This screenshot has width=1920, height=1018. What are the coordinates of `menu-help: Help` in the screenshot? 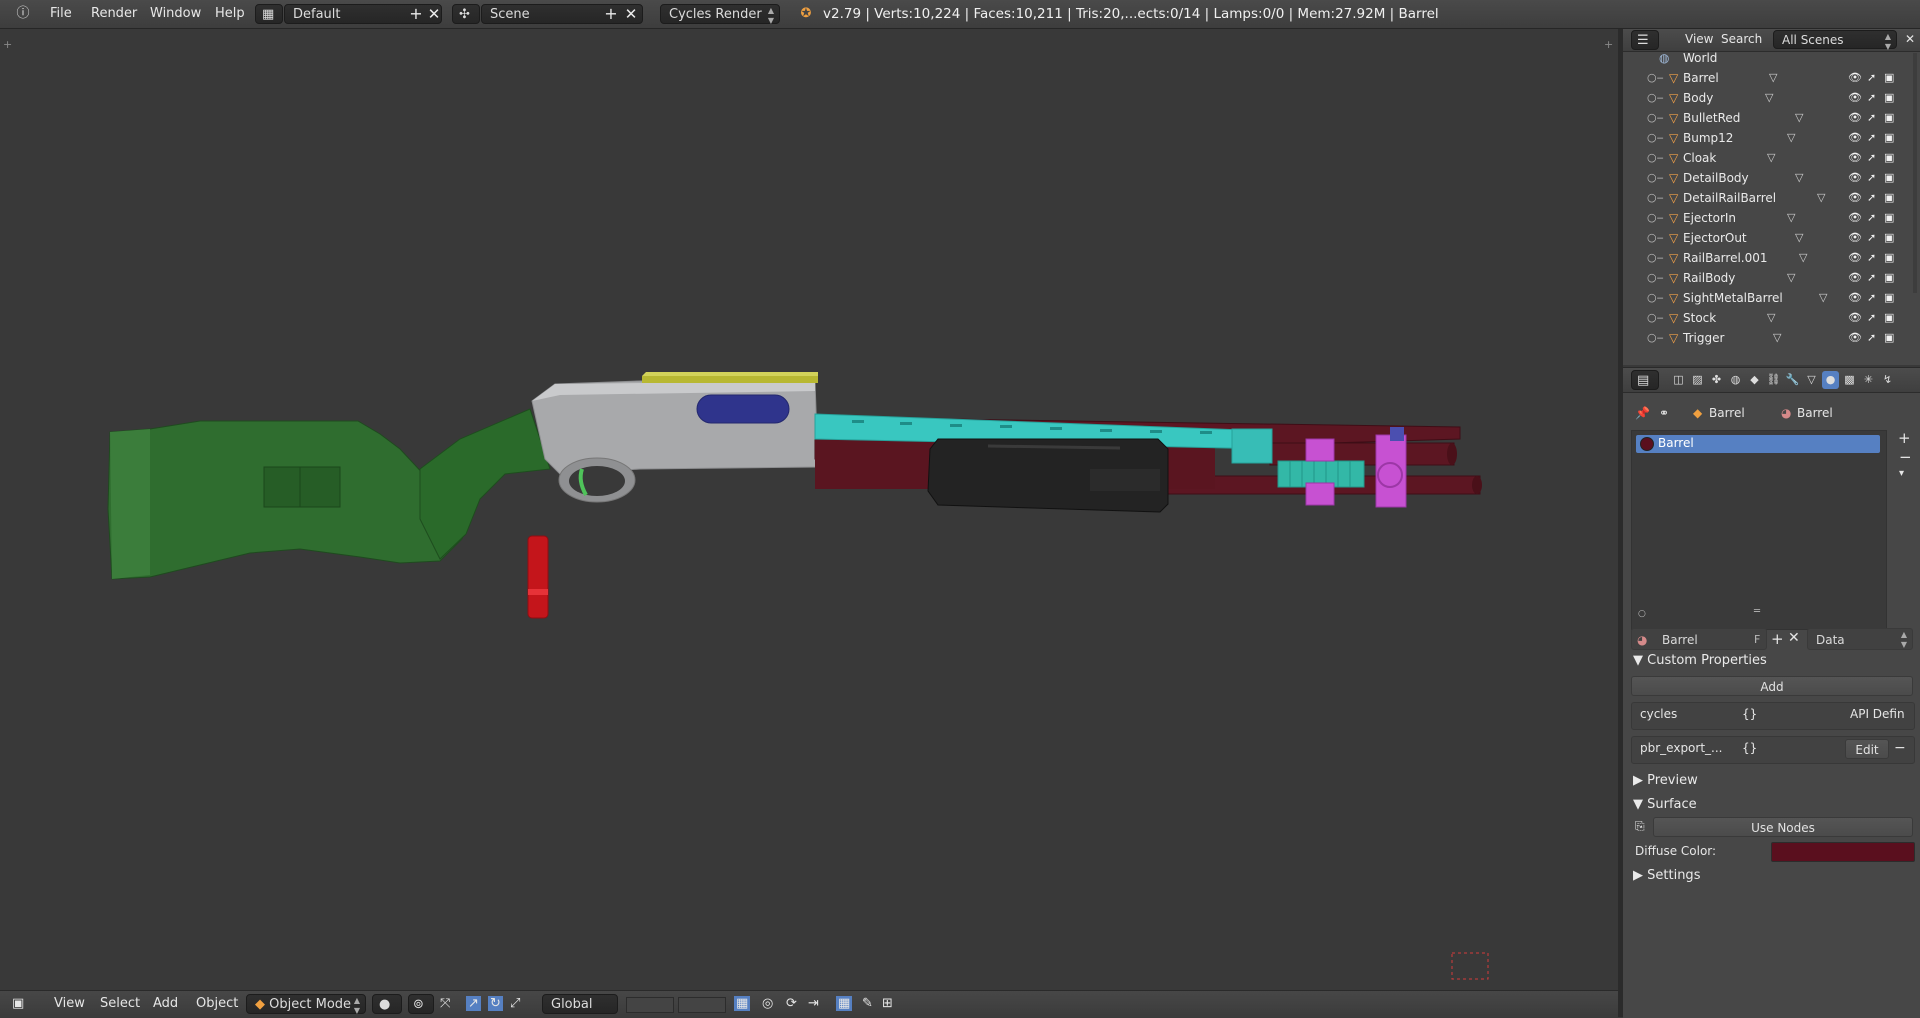 It's located at (230, 14).